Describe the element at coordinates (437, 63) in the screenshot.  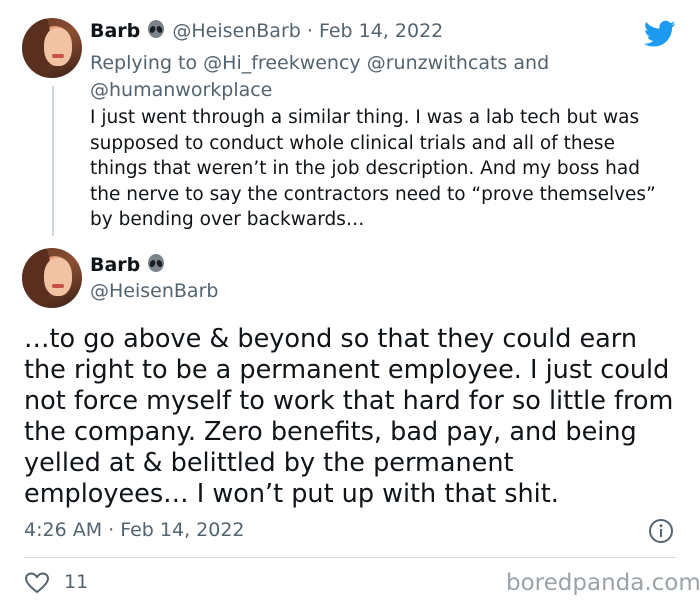
I see `mention-link: @runzwithcats` at that location.